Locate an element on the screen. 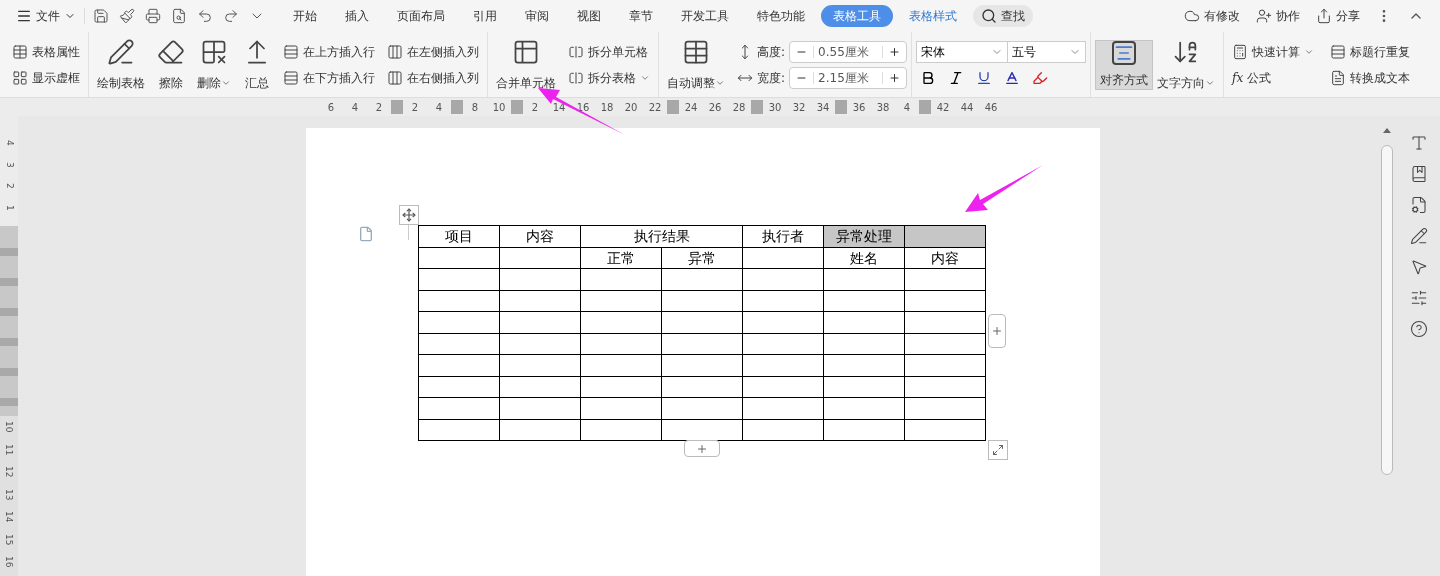  ribbon-button: 汇总 is located at coordinates (257, 64).